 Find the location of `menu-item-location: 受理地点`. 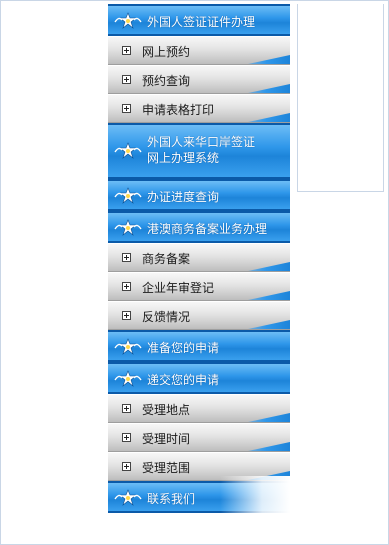

menu-item-location: 受理地点 is located at coordinates (199, 408).